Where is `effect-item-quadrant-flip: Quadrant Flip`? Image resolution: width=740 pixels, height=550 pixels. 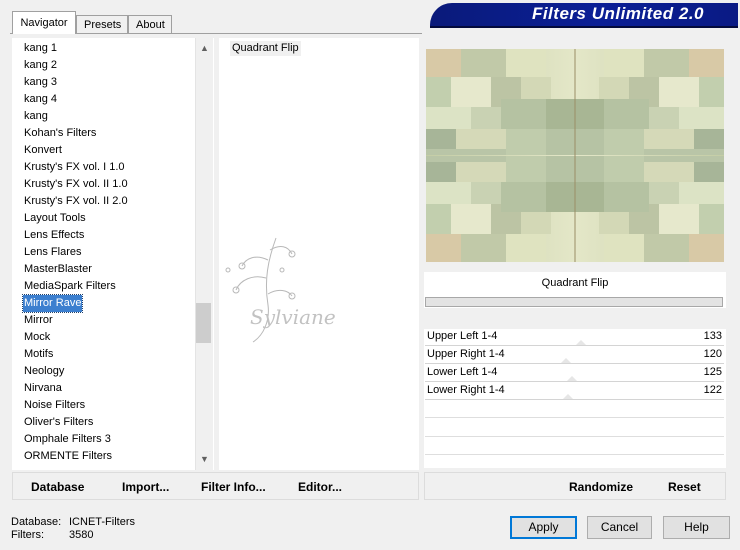
effect-item-quadrant-flip: Quadrant Flip is located at coordinates (265, 48).